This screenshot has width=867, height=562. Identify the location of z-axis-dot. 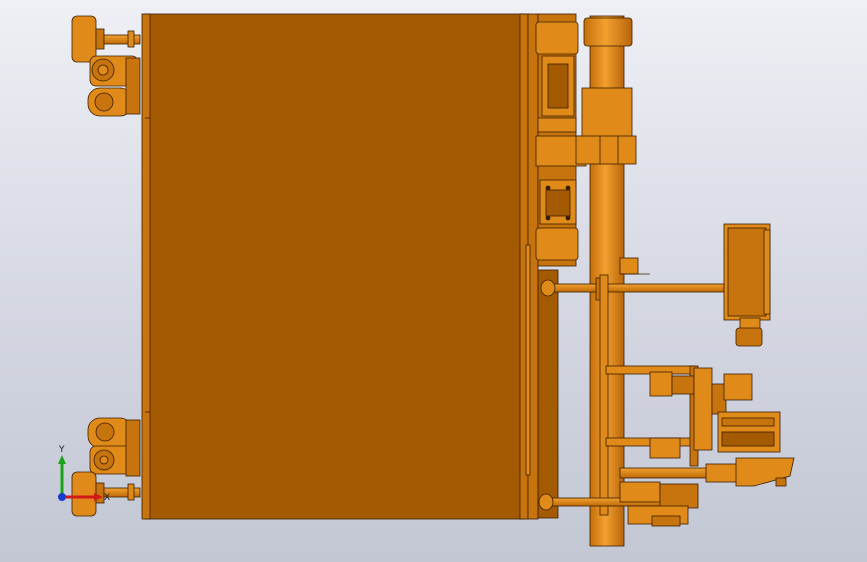
(62, 497).